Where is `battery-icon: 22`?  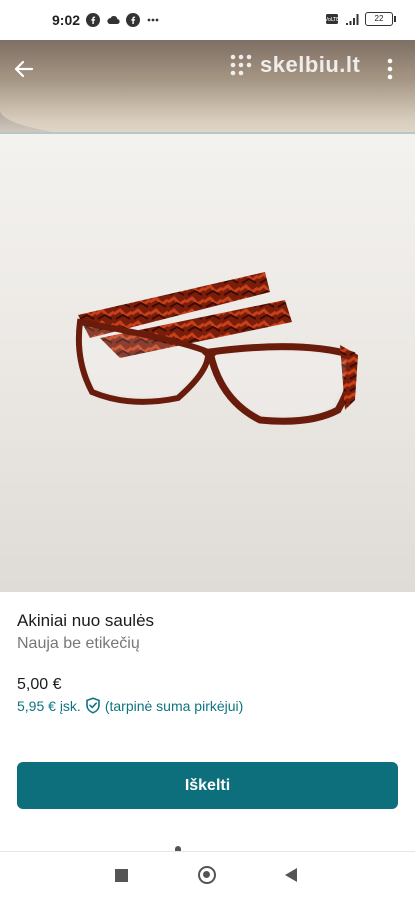 battery-icon: 22 is located at coordinates (380, 19).